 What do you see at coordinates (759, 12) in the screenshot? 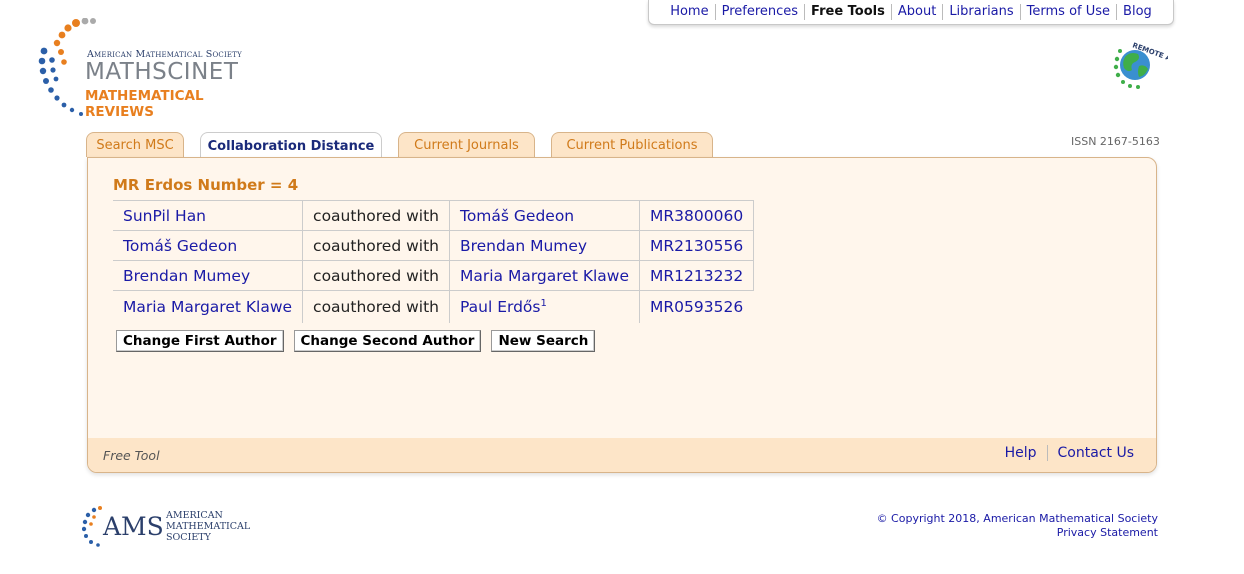
I see `nav-preferences: Preferences` at bounding box center [759, 12].